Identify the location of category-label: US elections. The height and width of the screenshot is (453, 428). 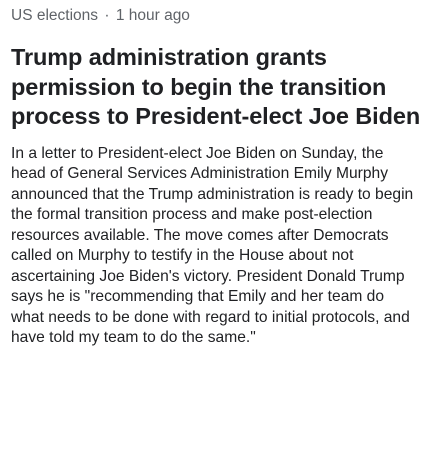
(54, 15).